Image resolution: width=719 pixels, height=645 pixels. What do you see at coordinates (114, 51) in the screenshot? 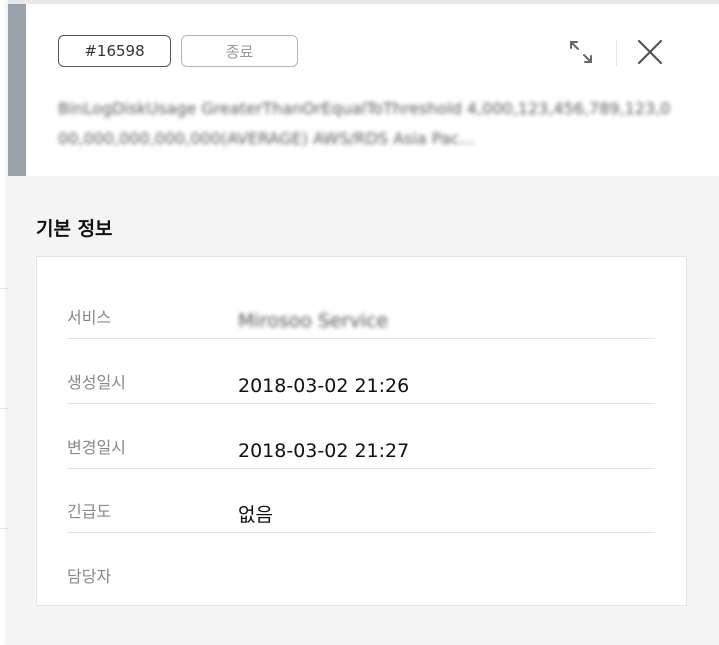
I see `issue-id-badge: #16598` at bounding box center [114, 51].